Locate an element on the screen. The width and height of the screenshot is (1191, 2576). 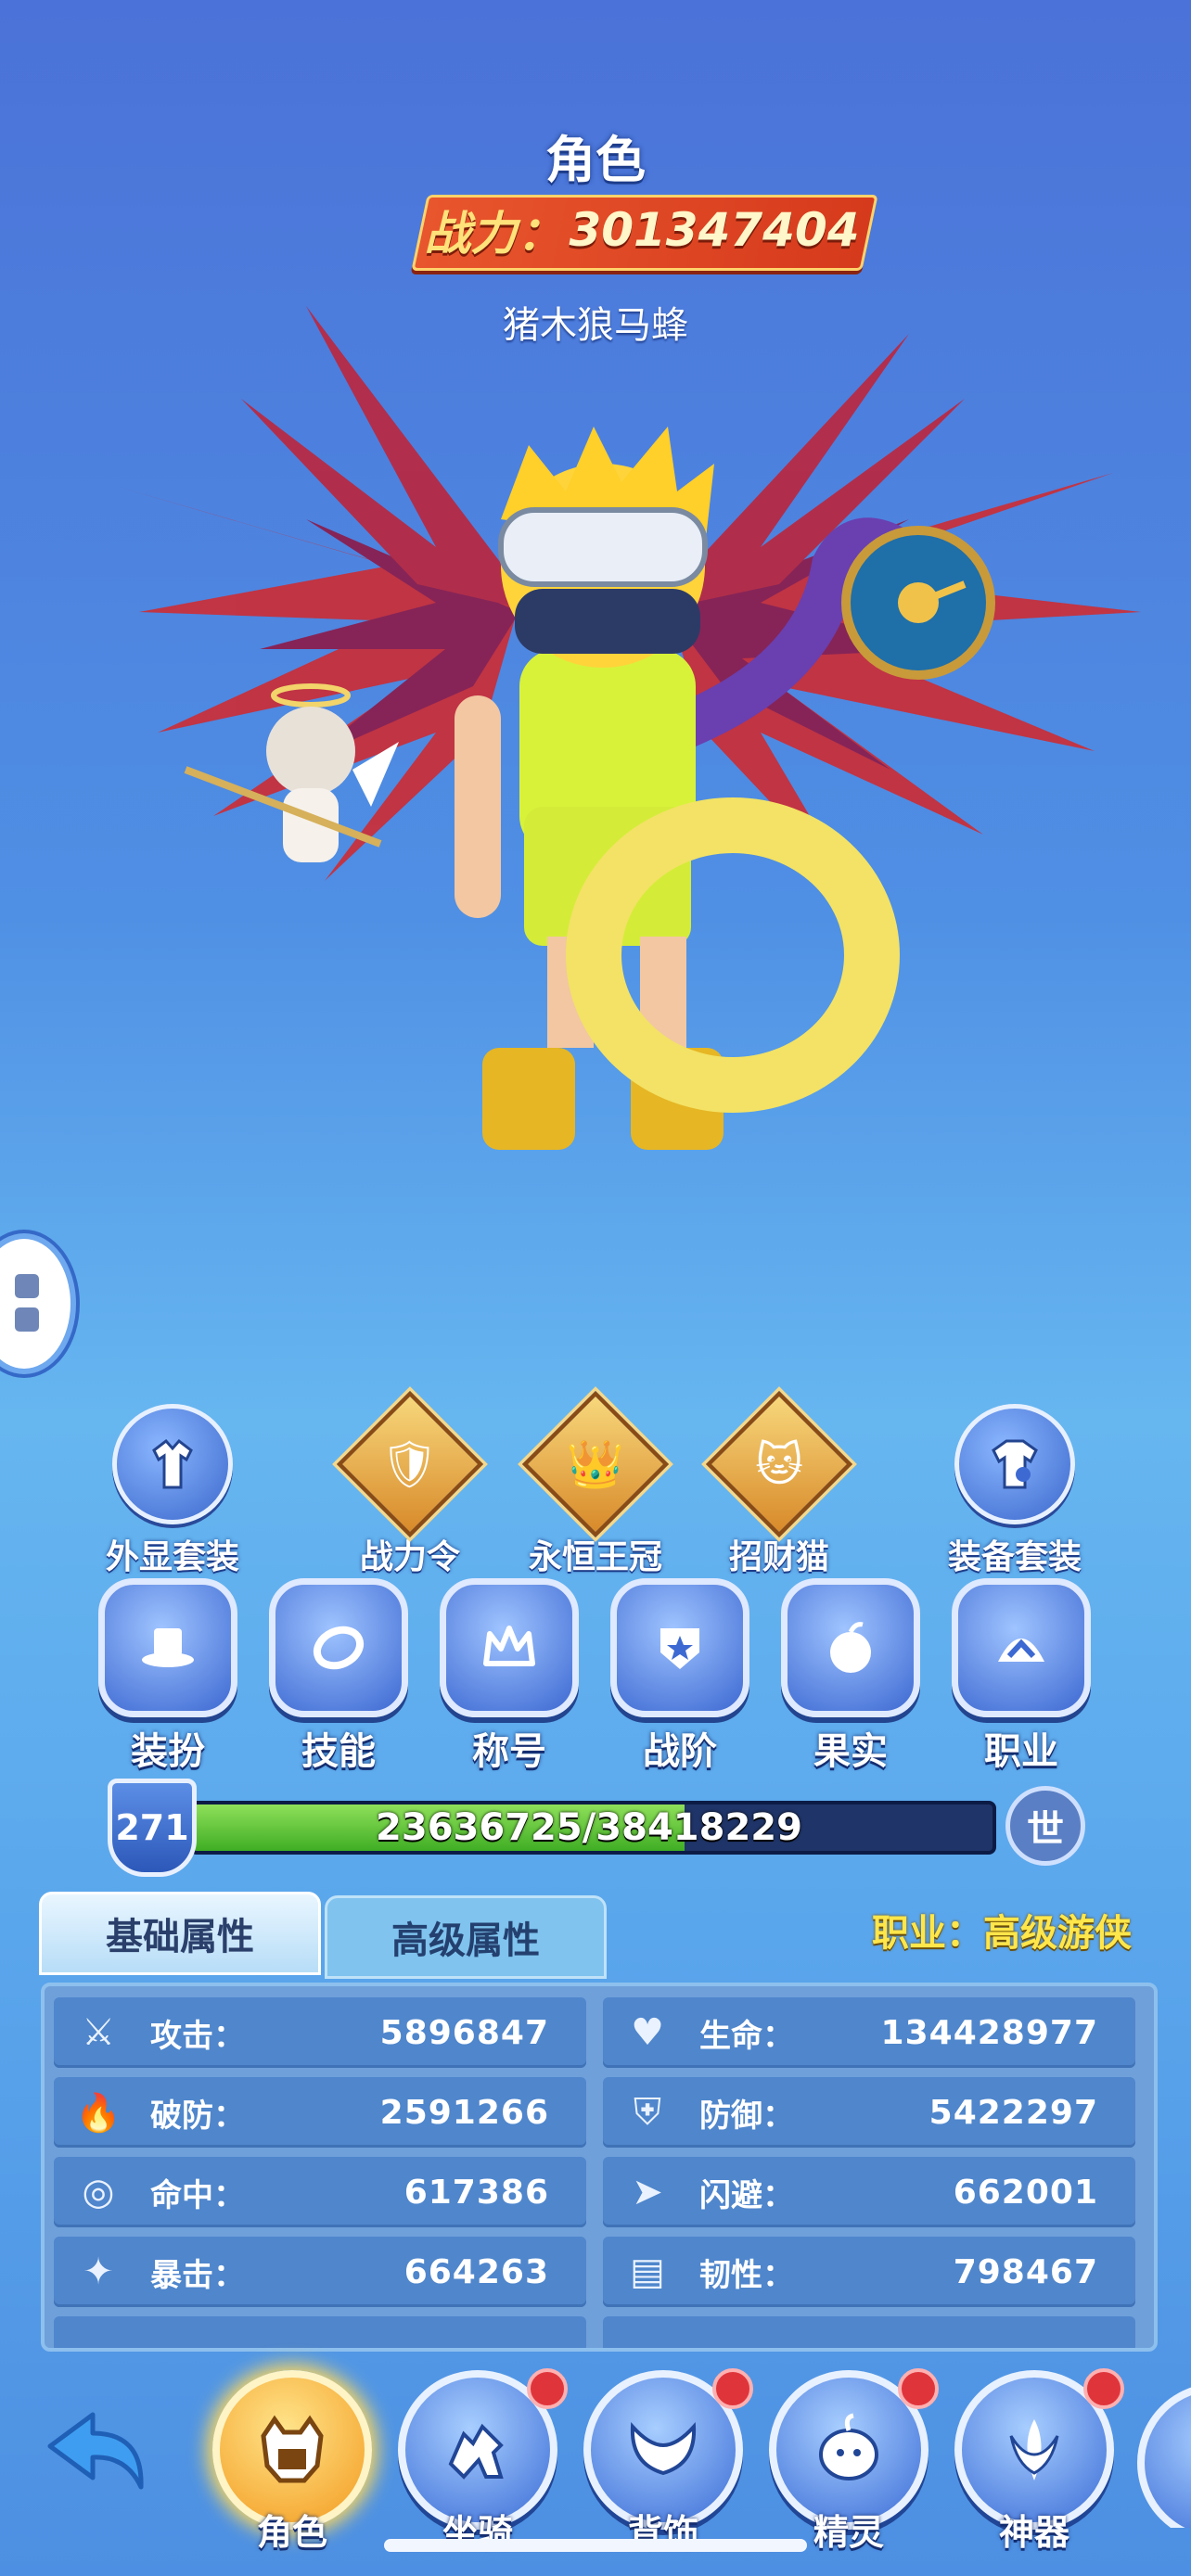
lucky-cat-icon: 🐱 is located at coordinates (779, 1464).